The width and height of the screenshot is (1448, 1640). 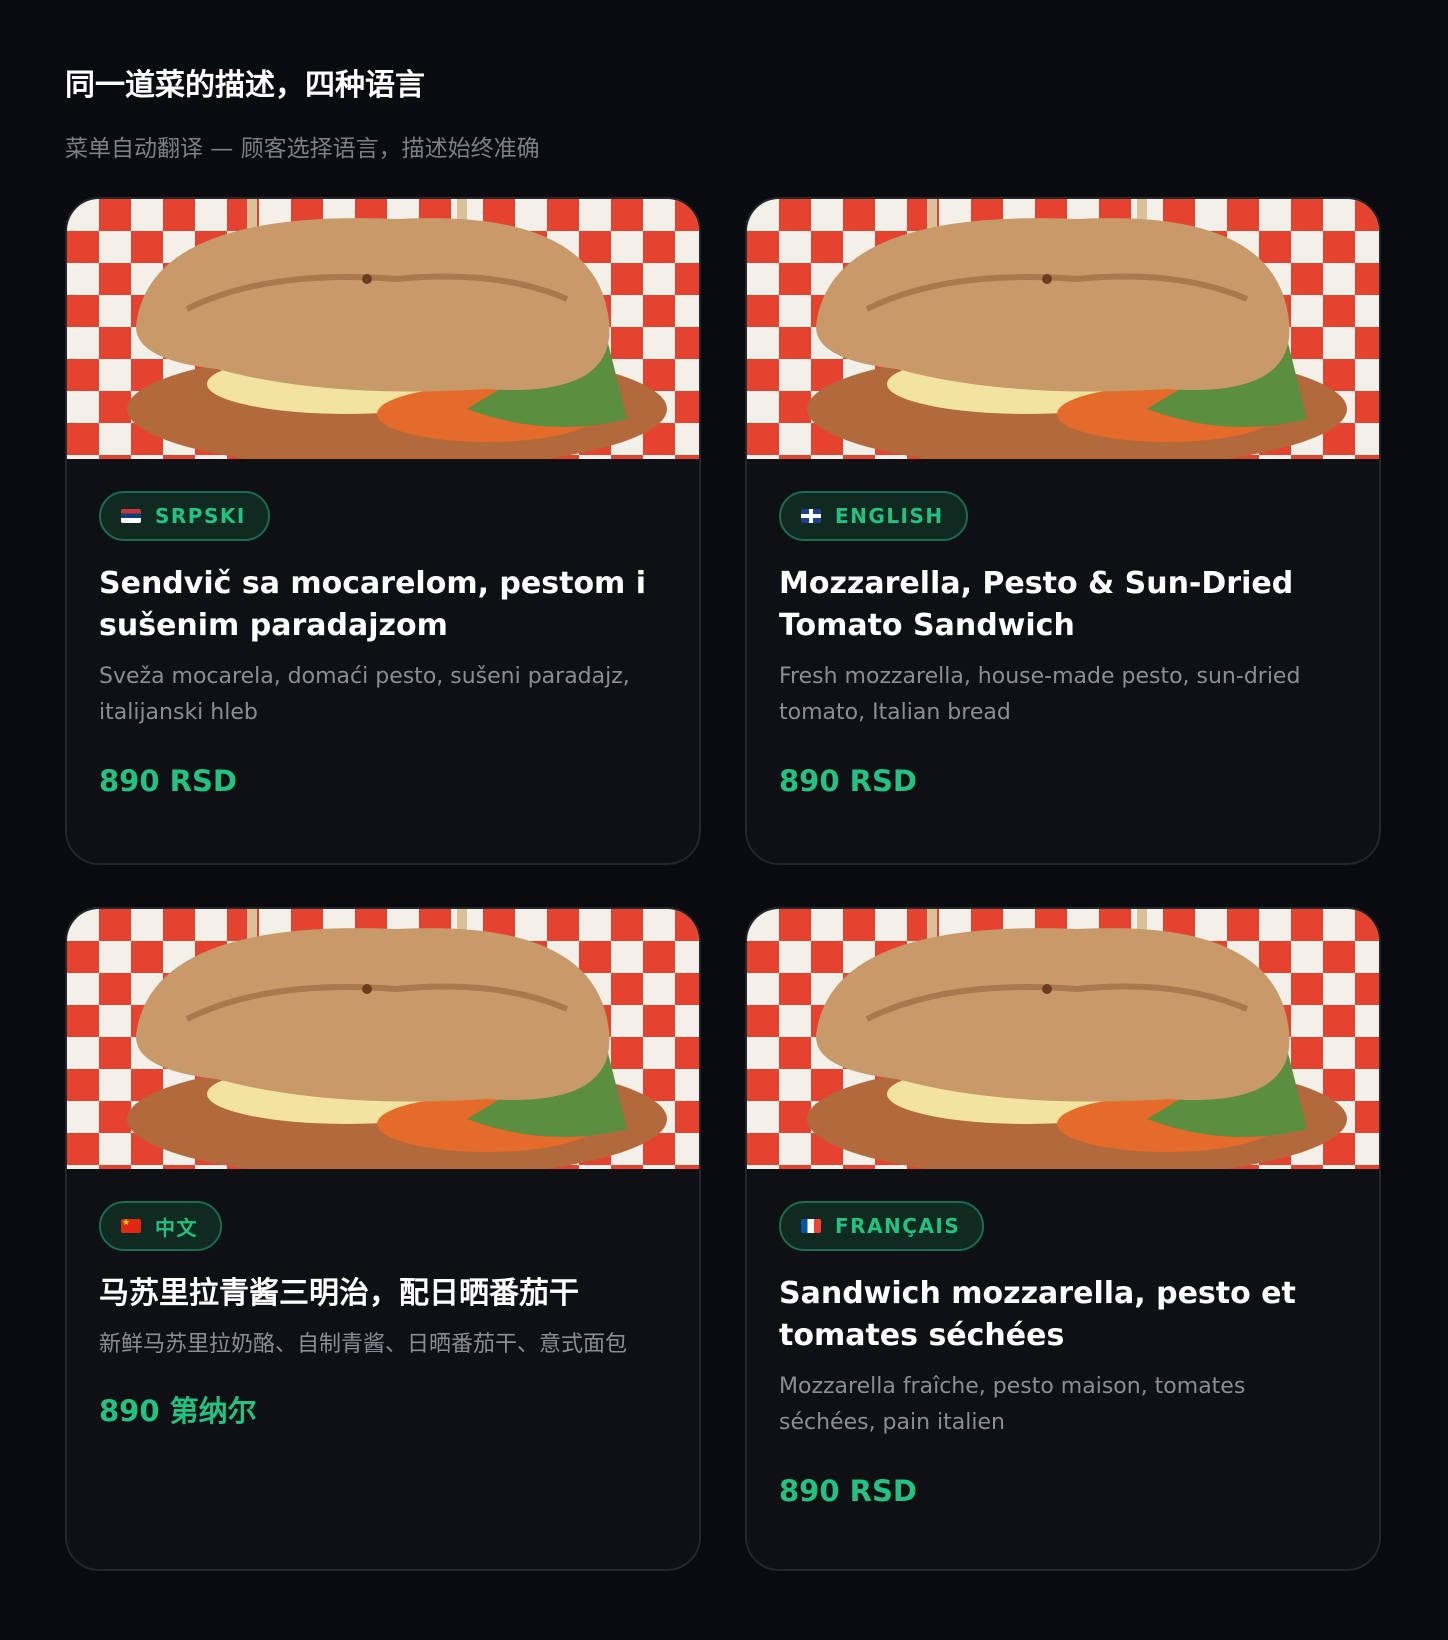 What do you see at coordinates (131, 516) in the screenshot?
I see `serbia-flag-icon` at bounding box center [131, 516].